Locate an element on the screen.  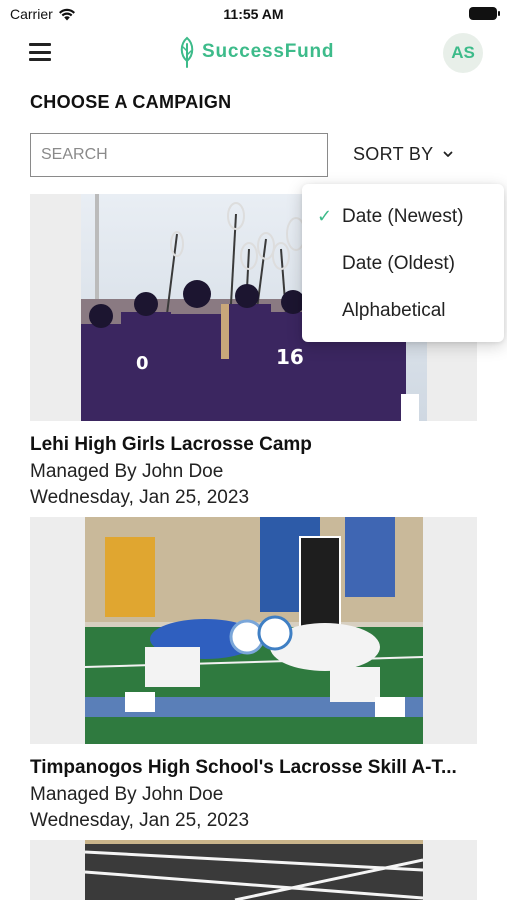
battery-icon is located at coordinates (484, 13).